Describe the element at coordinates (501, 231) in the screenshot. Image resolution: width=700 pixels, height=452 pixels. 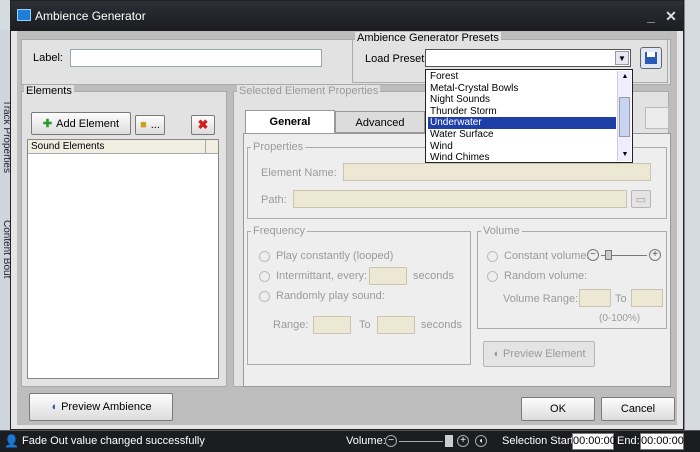
I see `volume-group-title: Volume` at that location.